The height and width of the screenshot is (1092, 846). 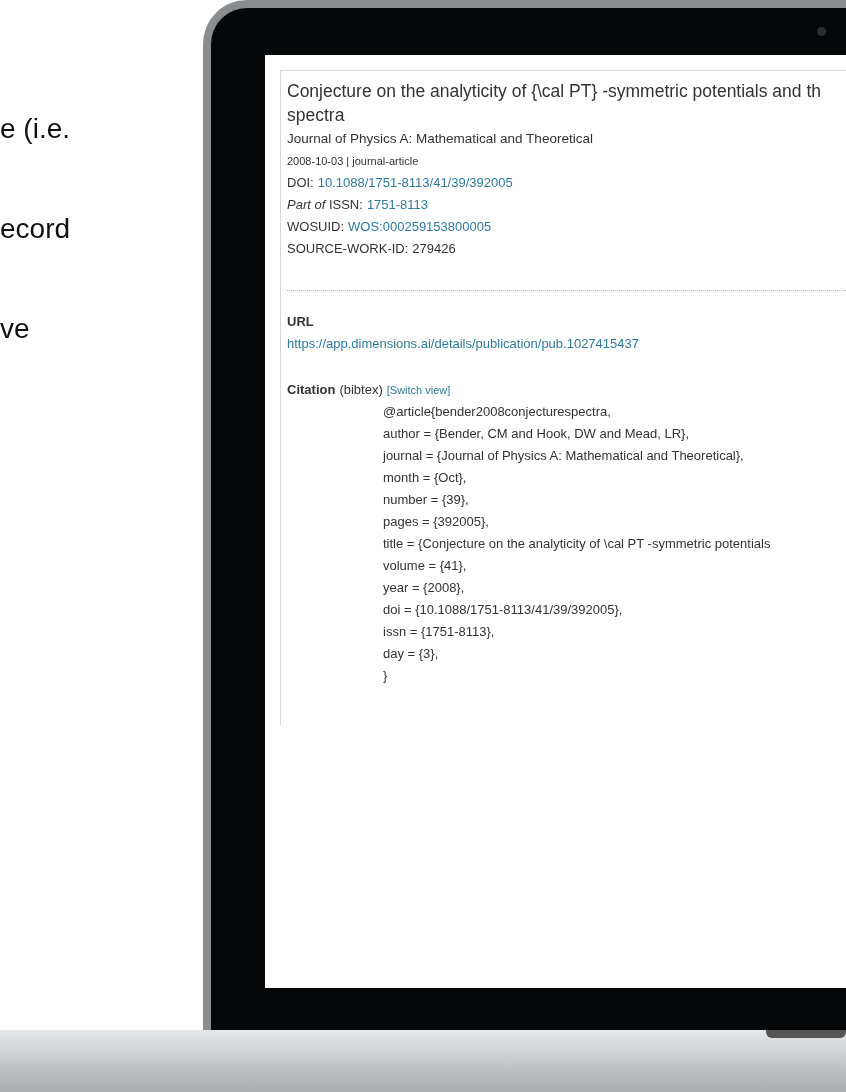 I want to click on citation-line: month = {Oct},, so click(x=425, y=478).